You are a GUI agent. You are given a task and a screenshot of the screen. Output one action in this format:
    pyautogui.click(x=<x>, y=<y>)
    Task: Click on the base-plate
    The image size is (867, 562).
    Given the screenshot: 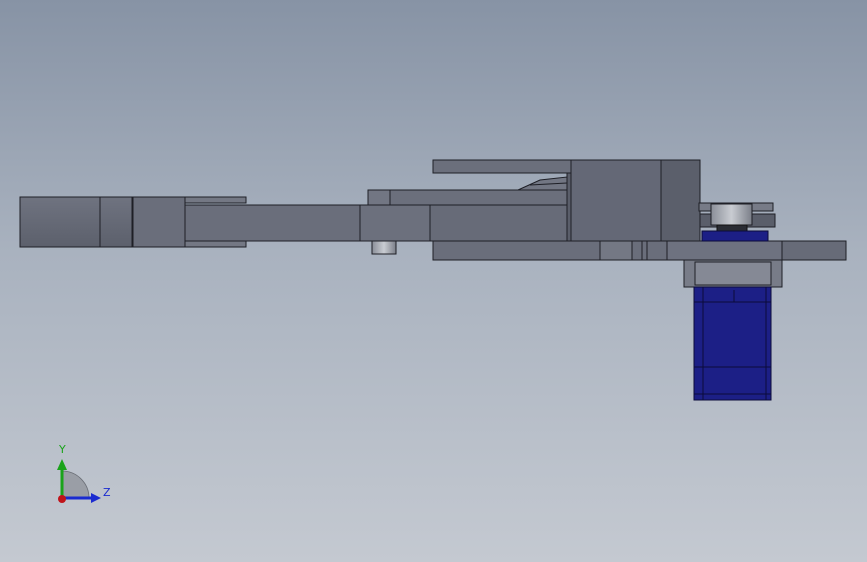 What is the action you would take?
    pyautogui.click(x=639, y=250)
    